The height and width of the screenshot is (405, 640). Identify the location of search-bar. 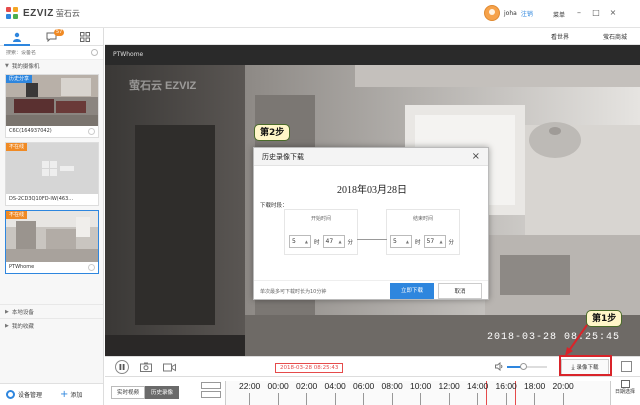
(51, 53).